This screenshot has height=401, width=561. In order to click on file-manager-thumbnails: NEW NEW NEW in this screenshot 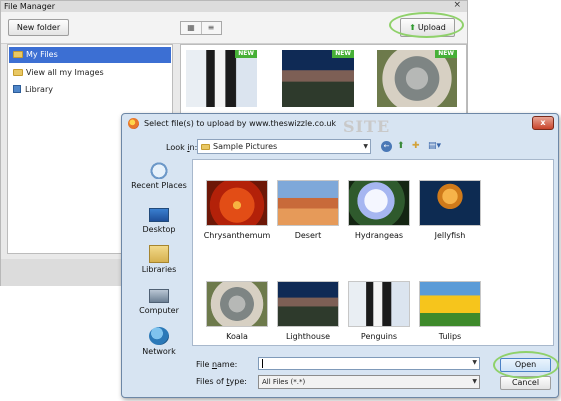, I will do `click(323, 79)`.